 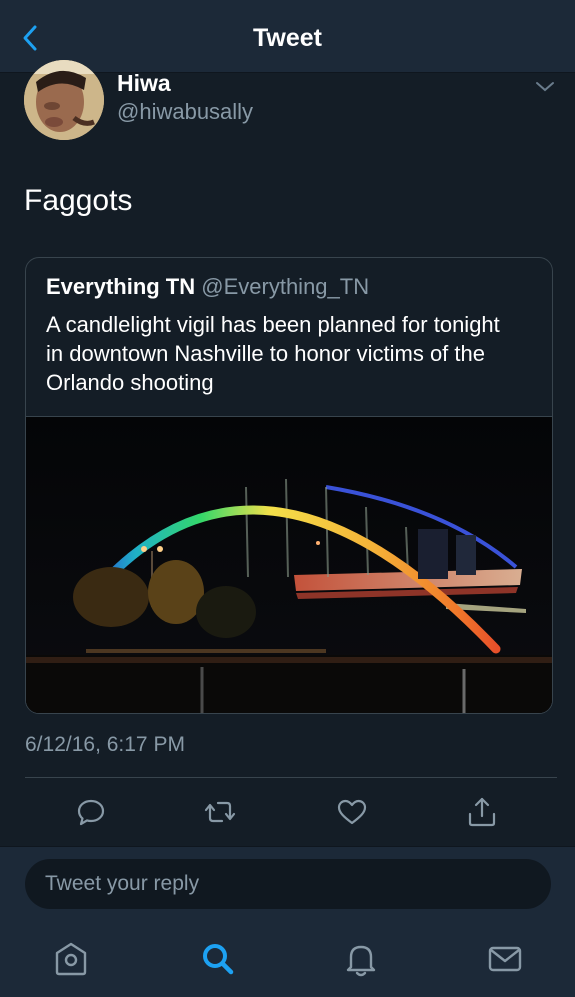 What do you see at coordinates (545, 87) in the screenshot?
I see `chevron-down-icon` at bounding box center [545, 87].